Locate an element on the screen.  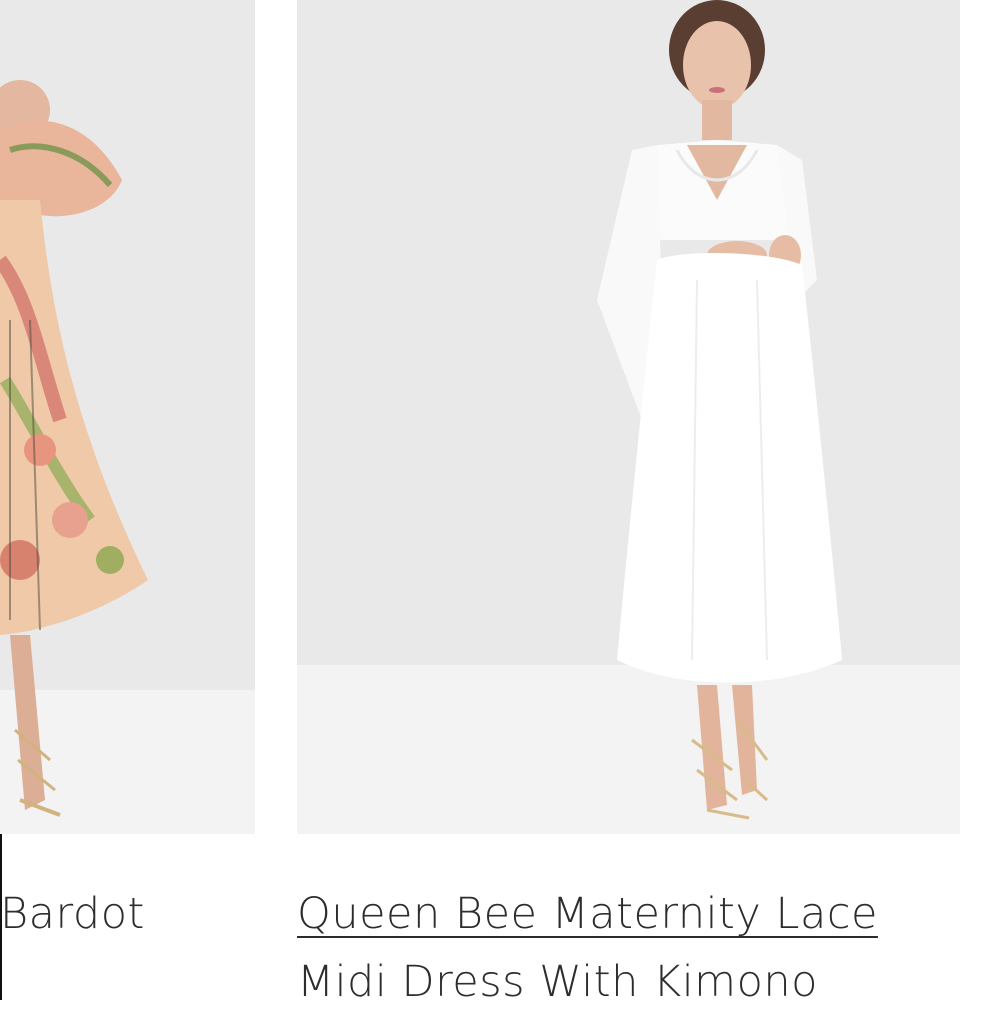
product-title-left-fragment: Bardot is located at coordinates (127, 914).